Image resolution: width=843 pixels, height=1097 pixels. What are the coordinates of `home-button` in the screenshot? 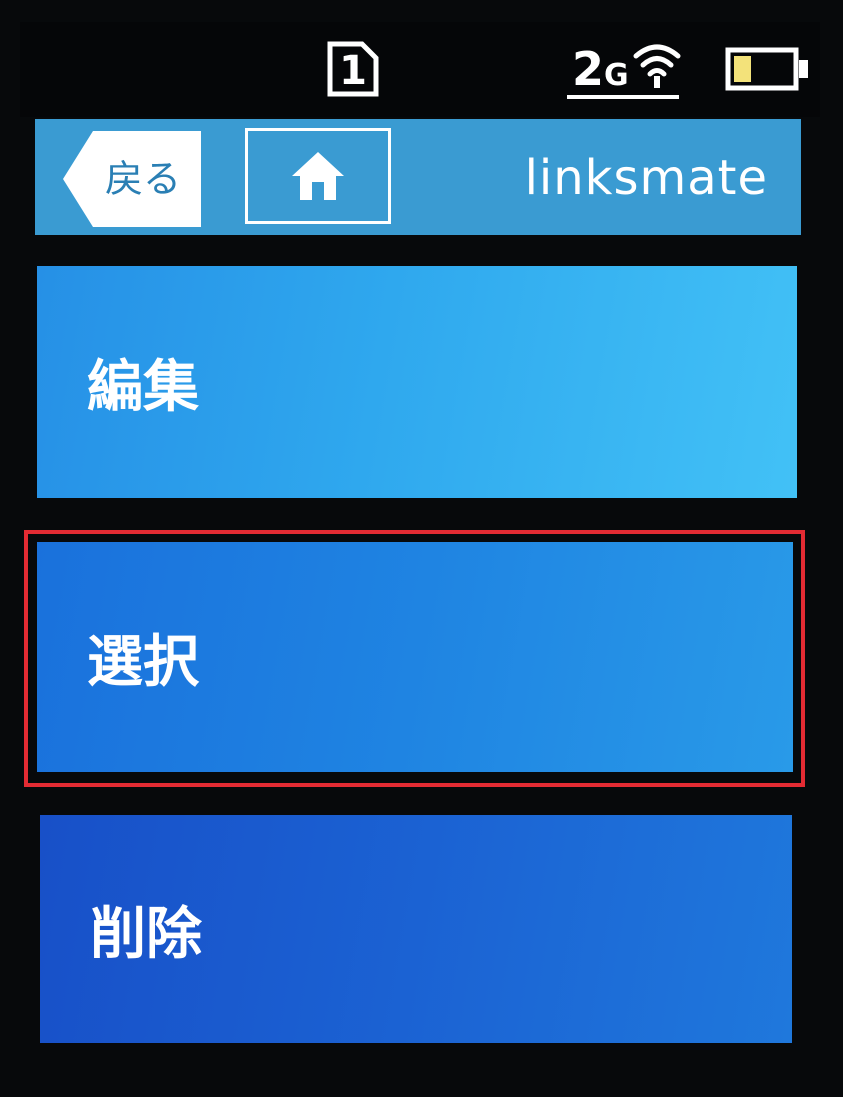 It's located at (318, 176).